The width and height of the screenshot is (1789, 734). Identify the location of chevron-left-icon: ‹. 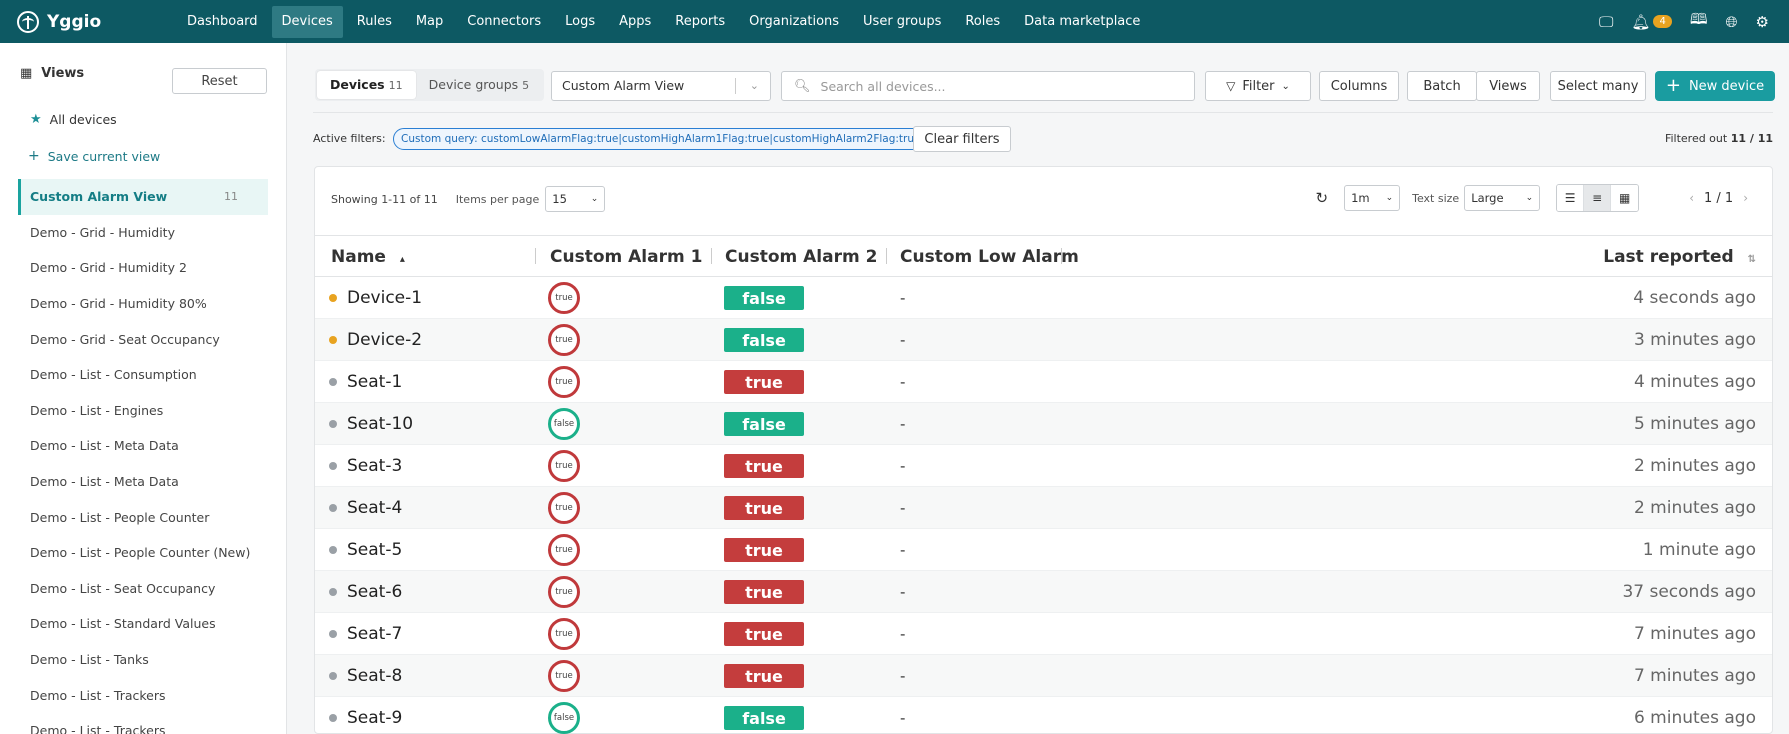
(1691, 198).